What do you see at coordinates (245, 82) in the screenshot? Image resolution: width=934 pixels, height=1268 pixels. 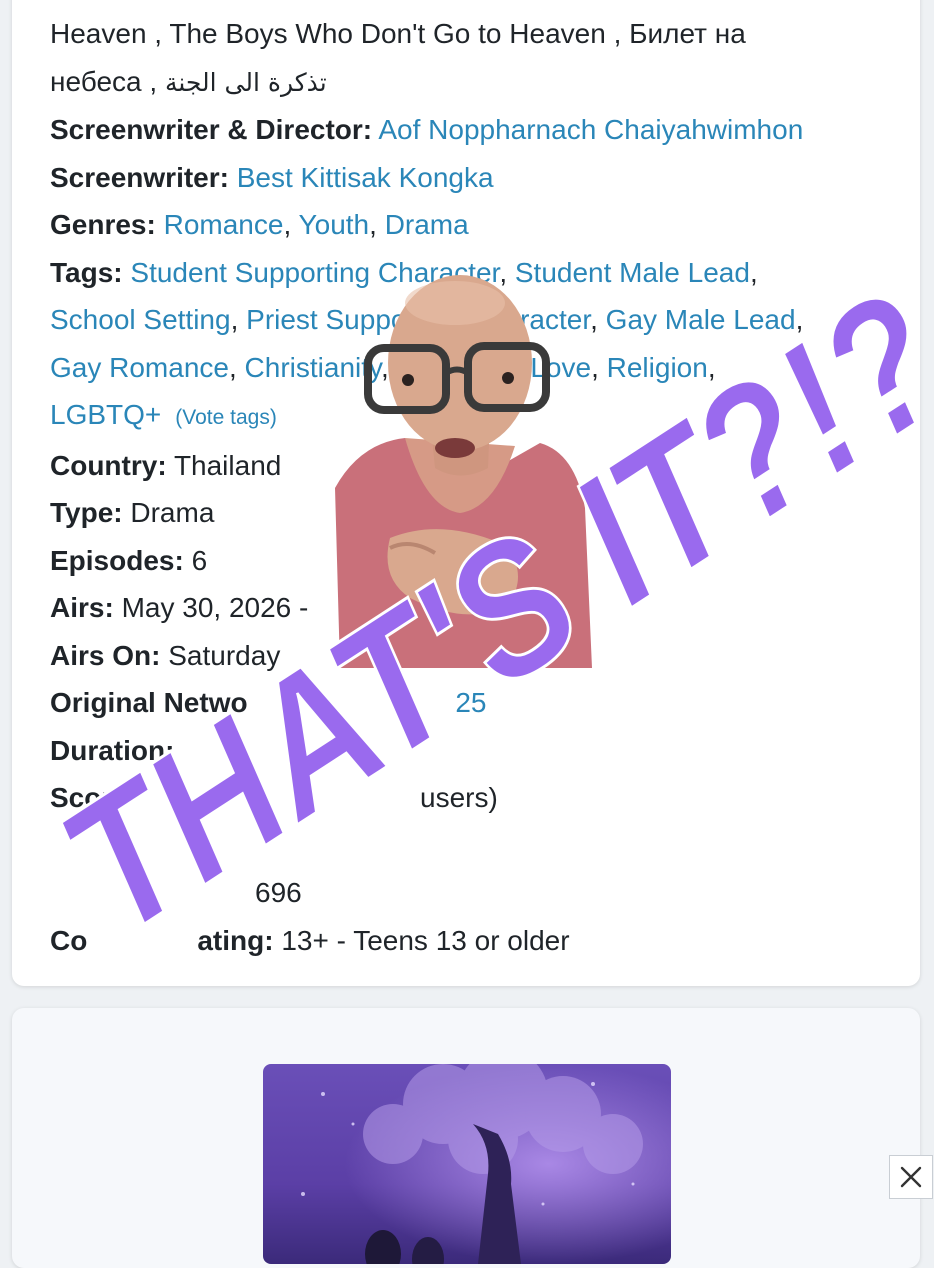 I see `alt-title-ar: تذكرة الى الجنة` at bounding box center [245, 82].